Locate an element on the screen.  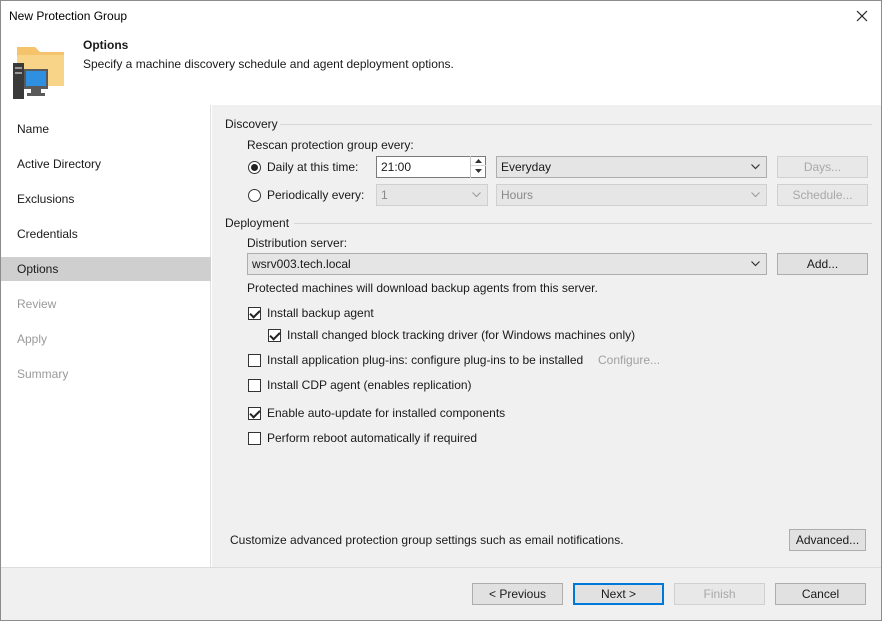
previous-button: < Previous is located at coordinates (517, 594).